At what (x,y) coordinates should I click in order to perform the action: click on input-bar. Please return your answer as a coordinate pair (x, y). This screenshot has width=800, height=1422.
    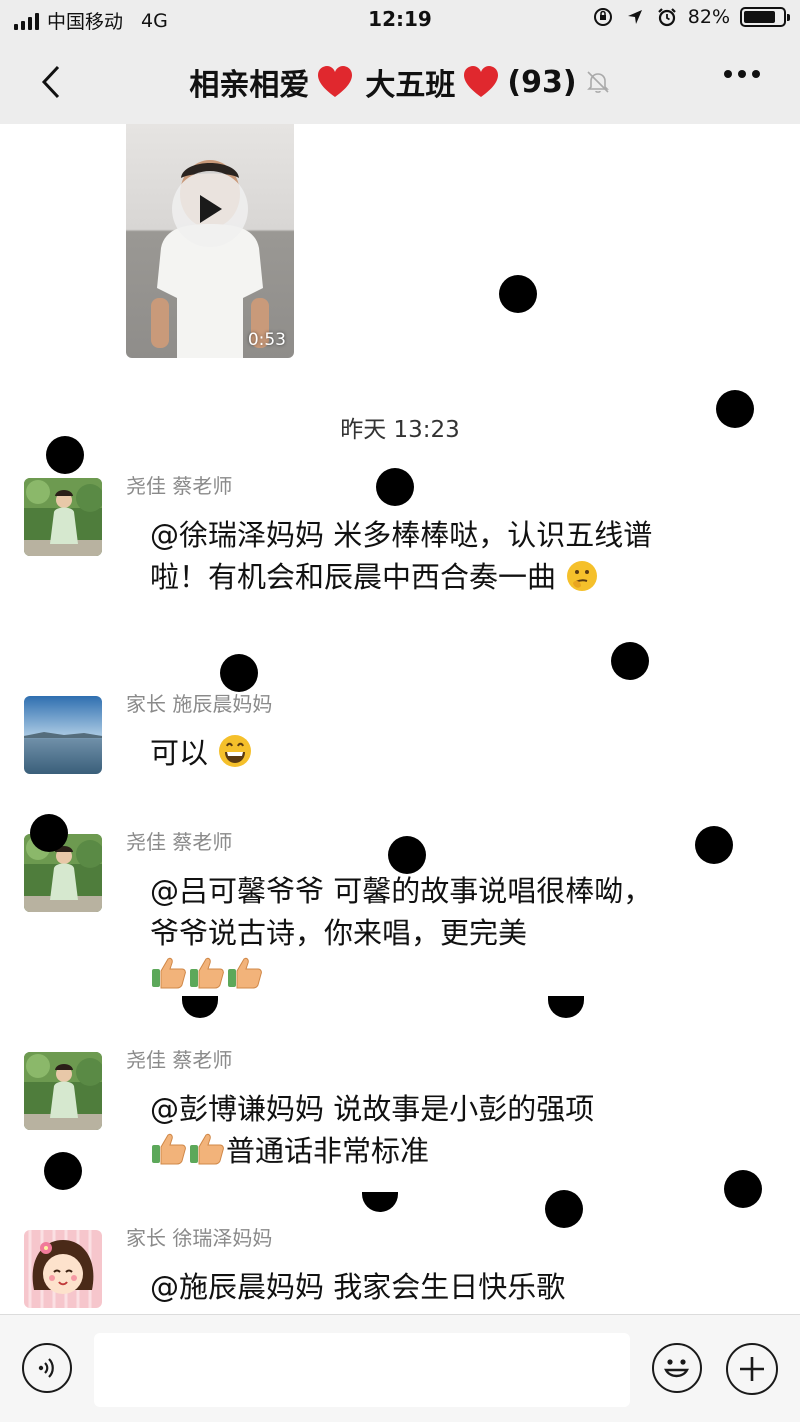
    Looking at the image, I should click on (400, 1368).